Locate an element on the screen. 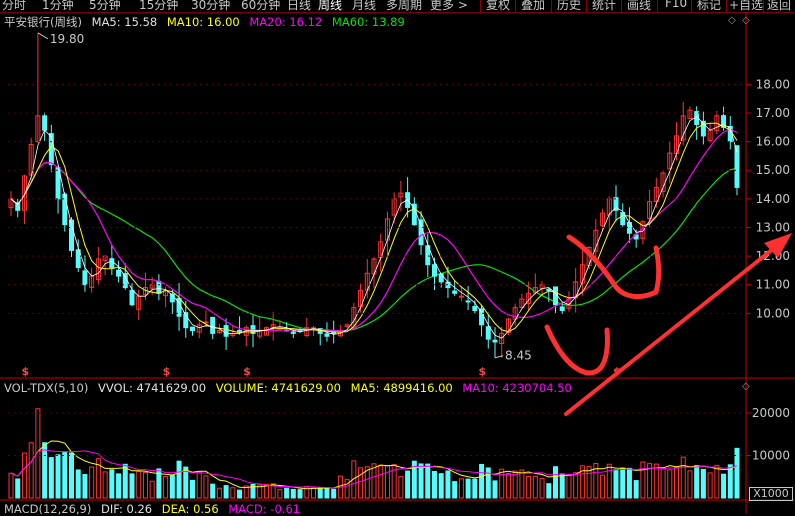  volume-ma10-value: MA10: 4230704.50 is located at coordinates (517, 388).